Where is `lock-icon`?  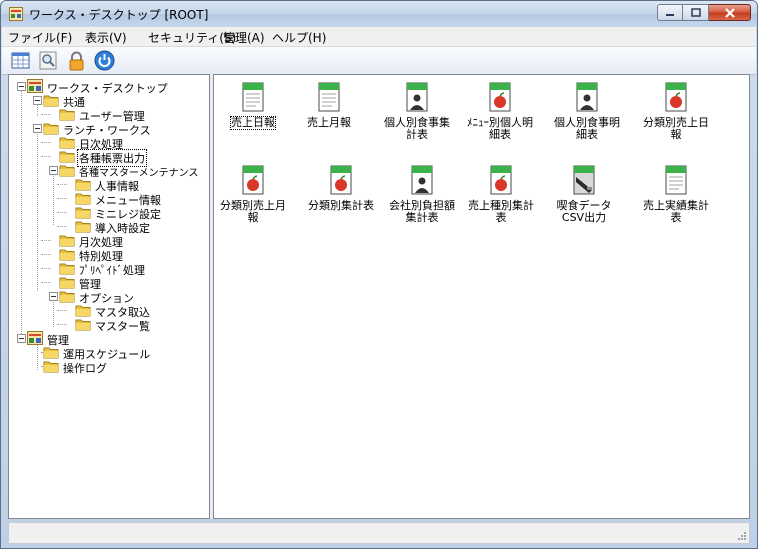 lock-icon is located at coordinates (76, 60).